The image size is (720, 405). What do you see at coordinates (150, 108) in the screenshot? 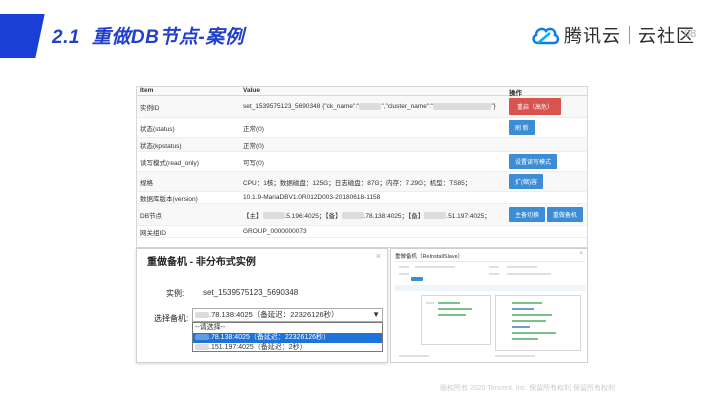
I see `cell-item: 实例ID` at bounding box center [150, 108].